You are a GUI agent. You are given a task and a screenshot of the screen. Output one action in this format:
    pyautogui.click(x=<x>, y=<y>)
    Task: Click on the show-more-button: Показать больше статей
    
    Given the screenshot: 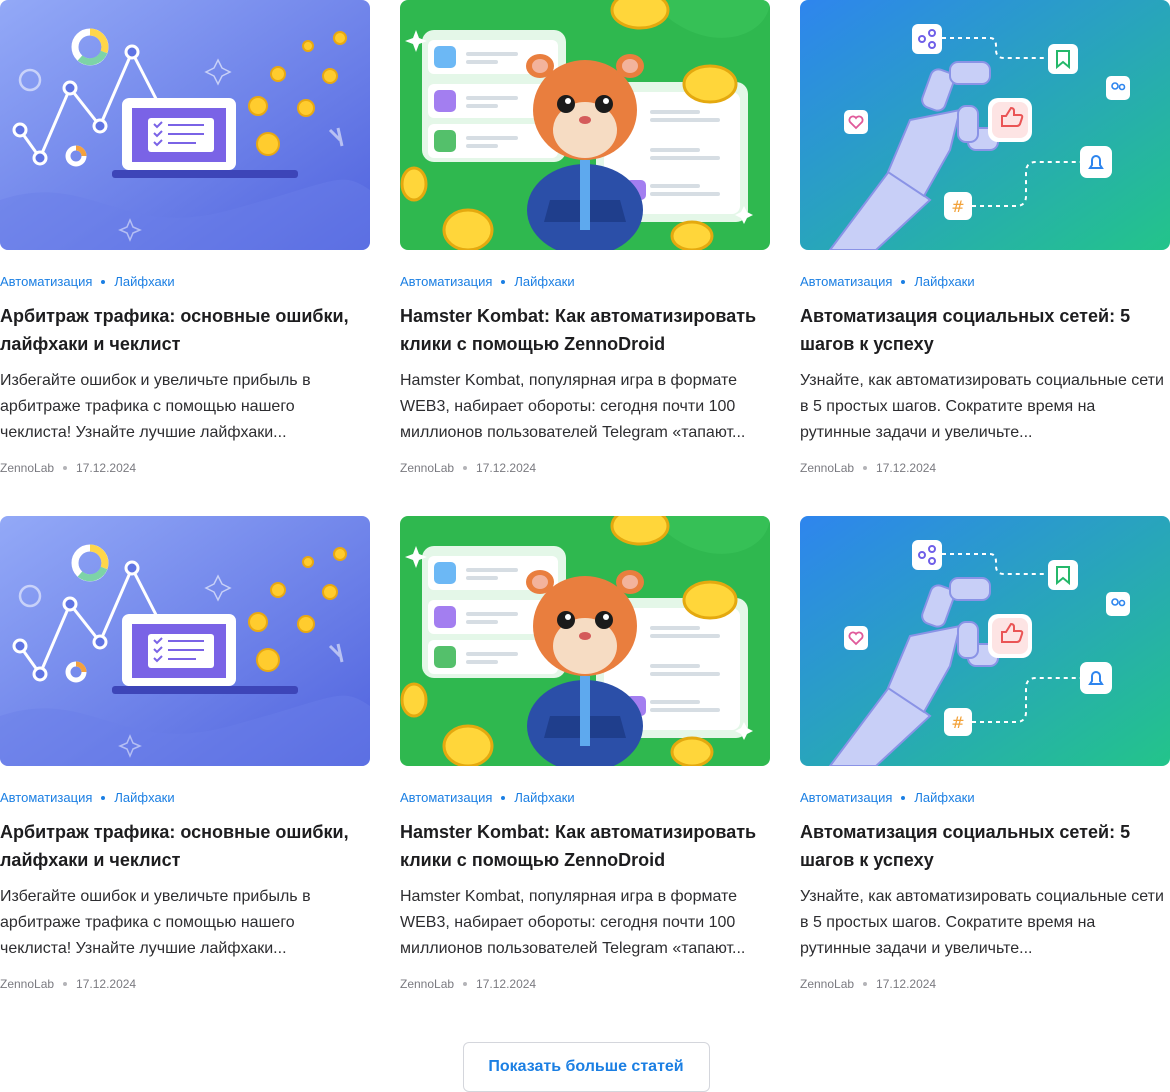 What is the action you would take?
    pyautogui.click(x=586, y=1067)
    